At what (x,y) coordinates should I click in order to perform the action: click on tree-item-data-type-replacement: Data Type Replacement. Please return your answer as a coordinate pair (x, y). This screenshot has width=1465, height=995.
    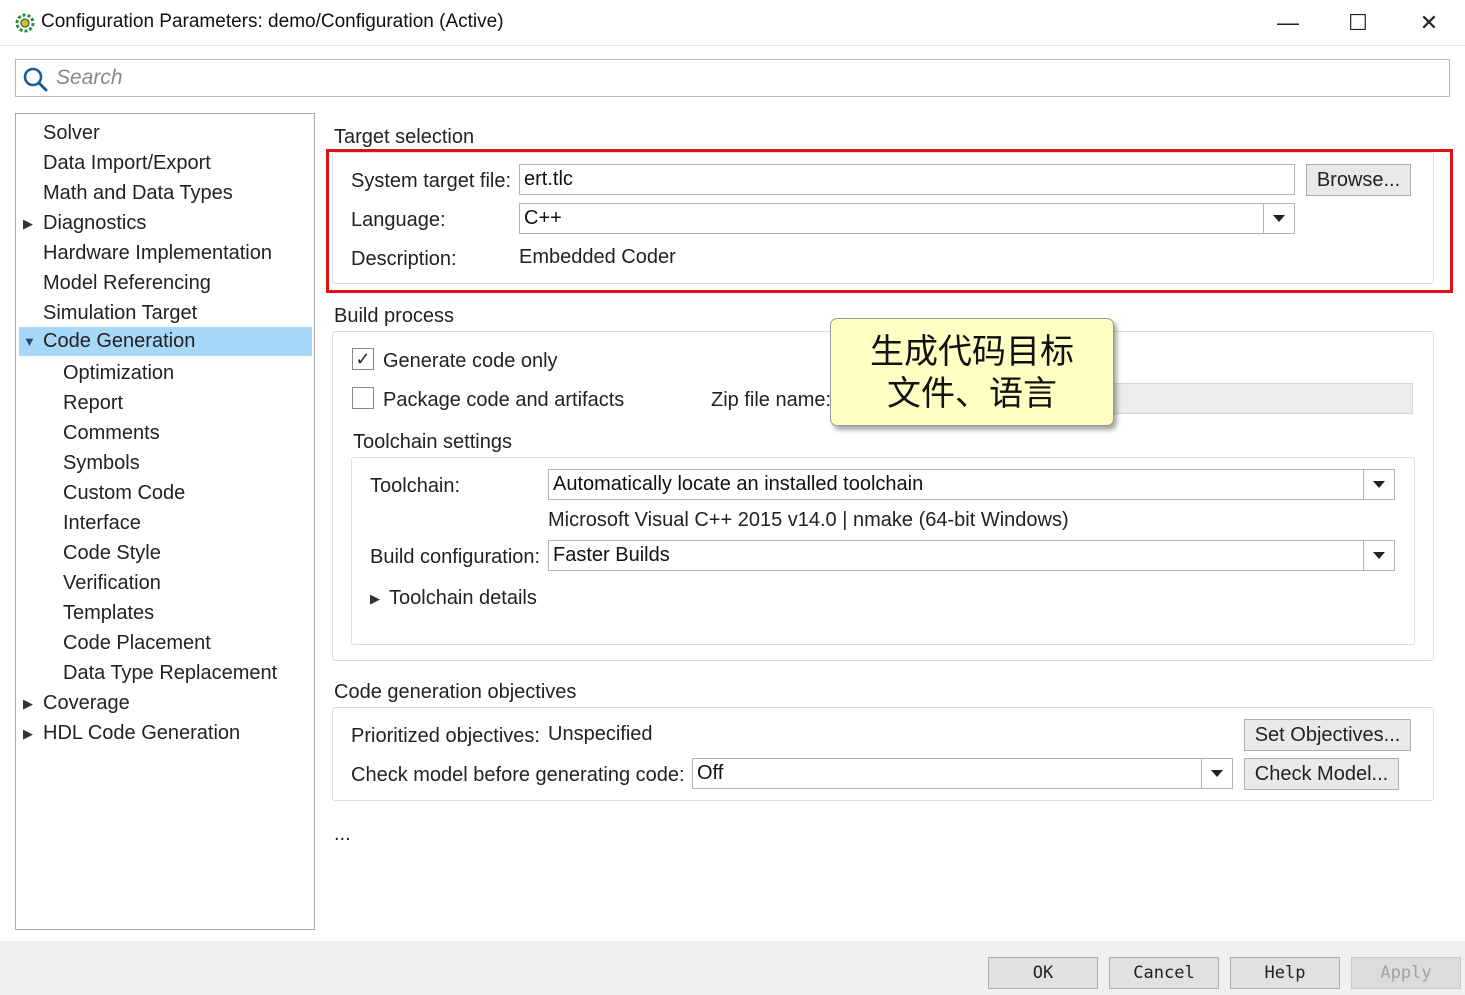
    Looking at the image, I should click on (165, 673).